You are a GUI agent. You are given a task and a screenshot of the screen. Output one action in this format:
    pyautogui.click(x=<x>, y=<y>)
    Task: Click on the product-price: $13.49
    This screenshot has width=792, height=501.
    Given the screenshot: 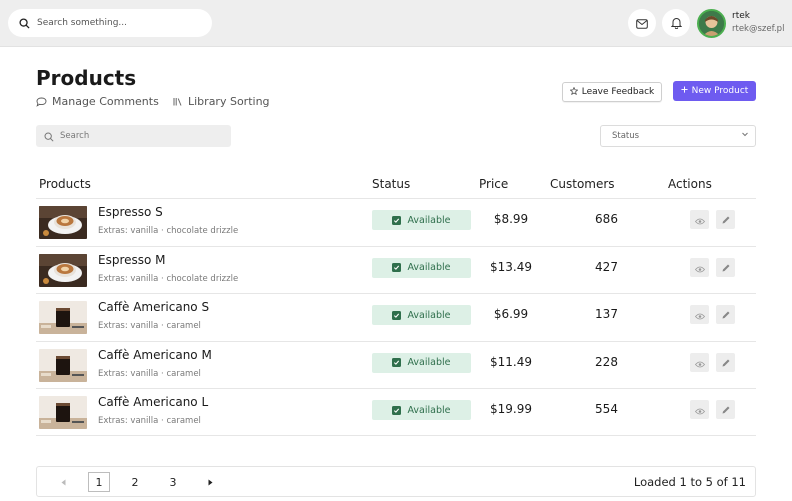 What is the action you would take?
    pyautogui.click(x=511, y=266)
    